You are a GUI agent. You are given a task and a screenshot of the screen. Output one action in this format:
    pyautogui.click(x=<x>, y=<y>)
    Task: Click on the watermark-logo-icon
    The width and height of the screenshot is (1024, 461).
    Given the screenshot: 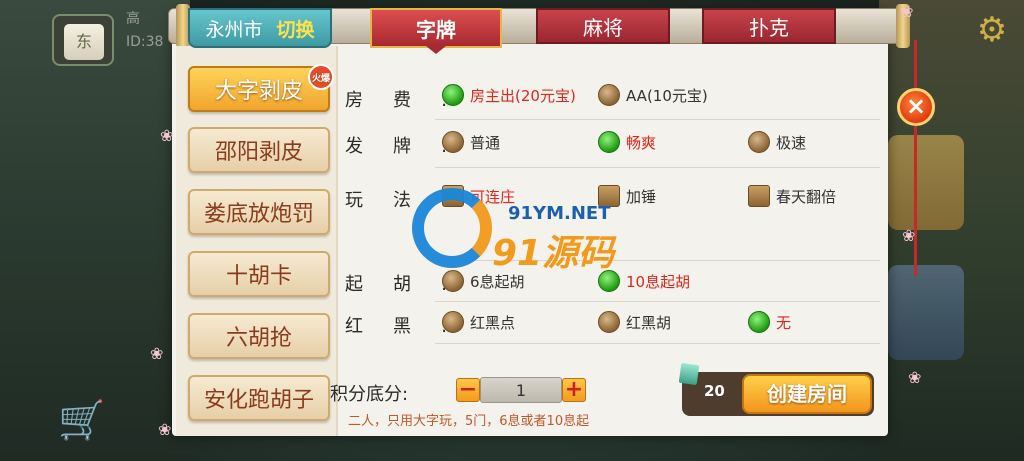 What is the action you would take?
    pyautogui.click(x=452, y=228)
    